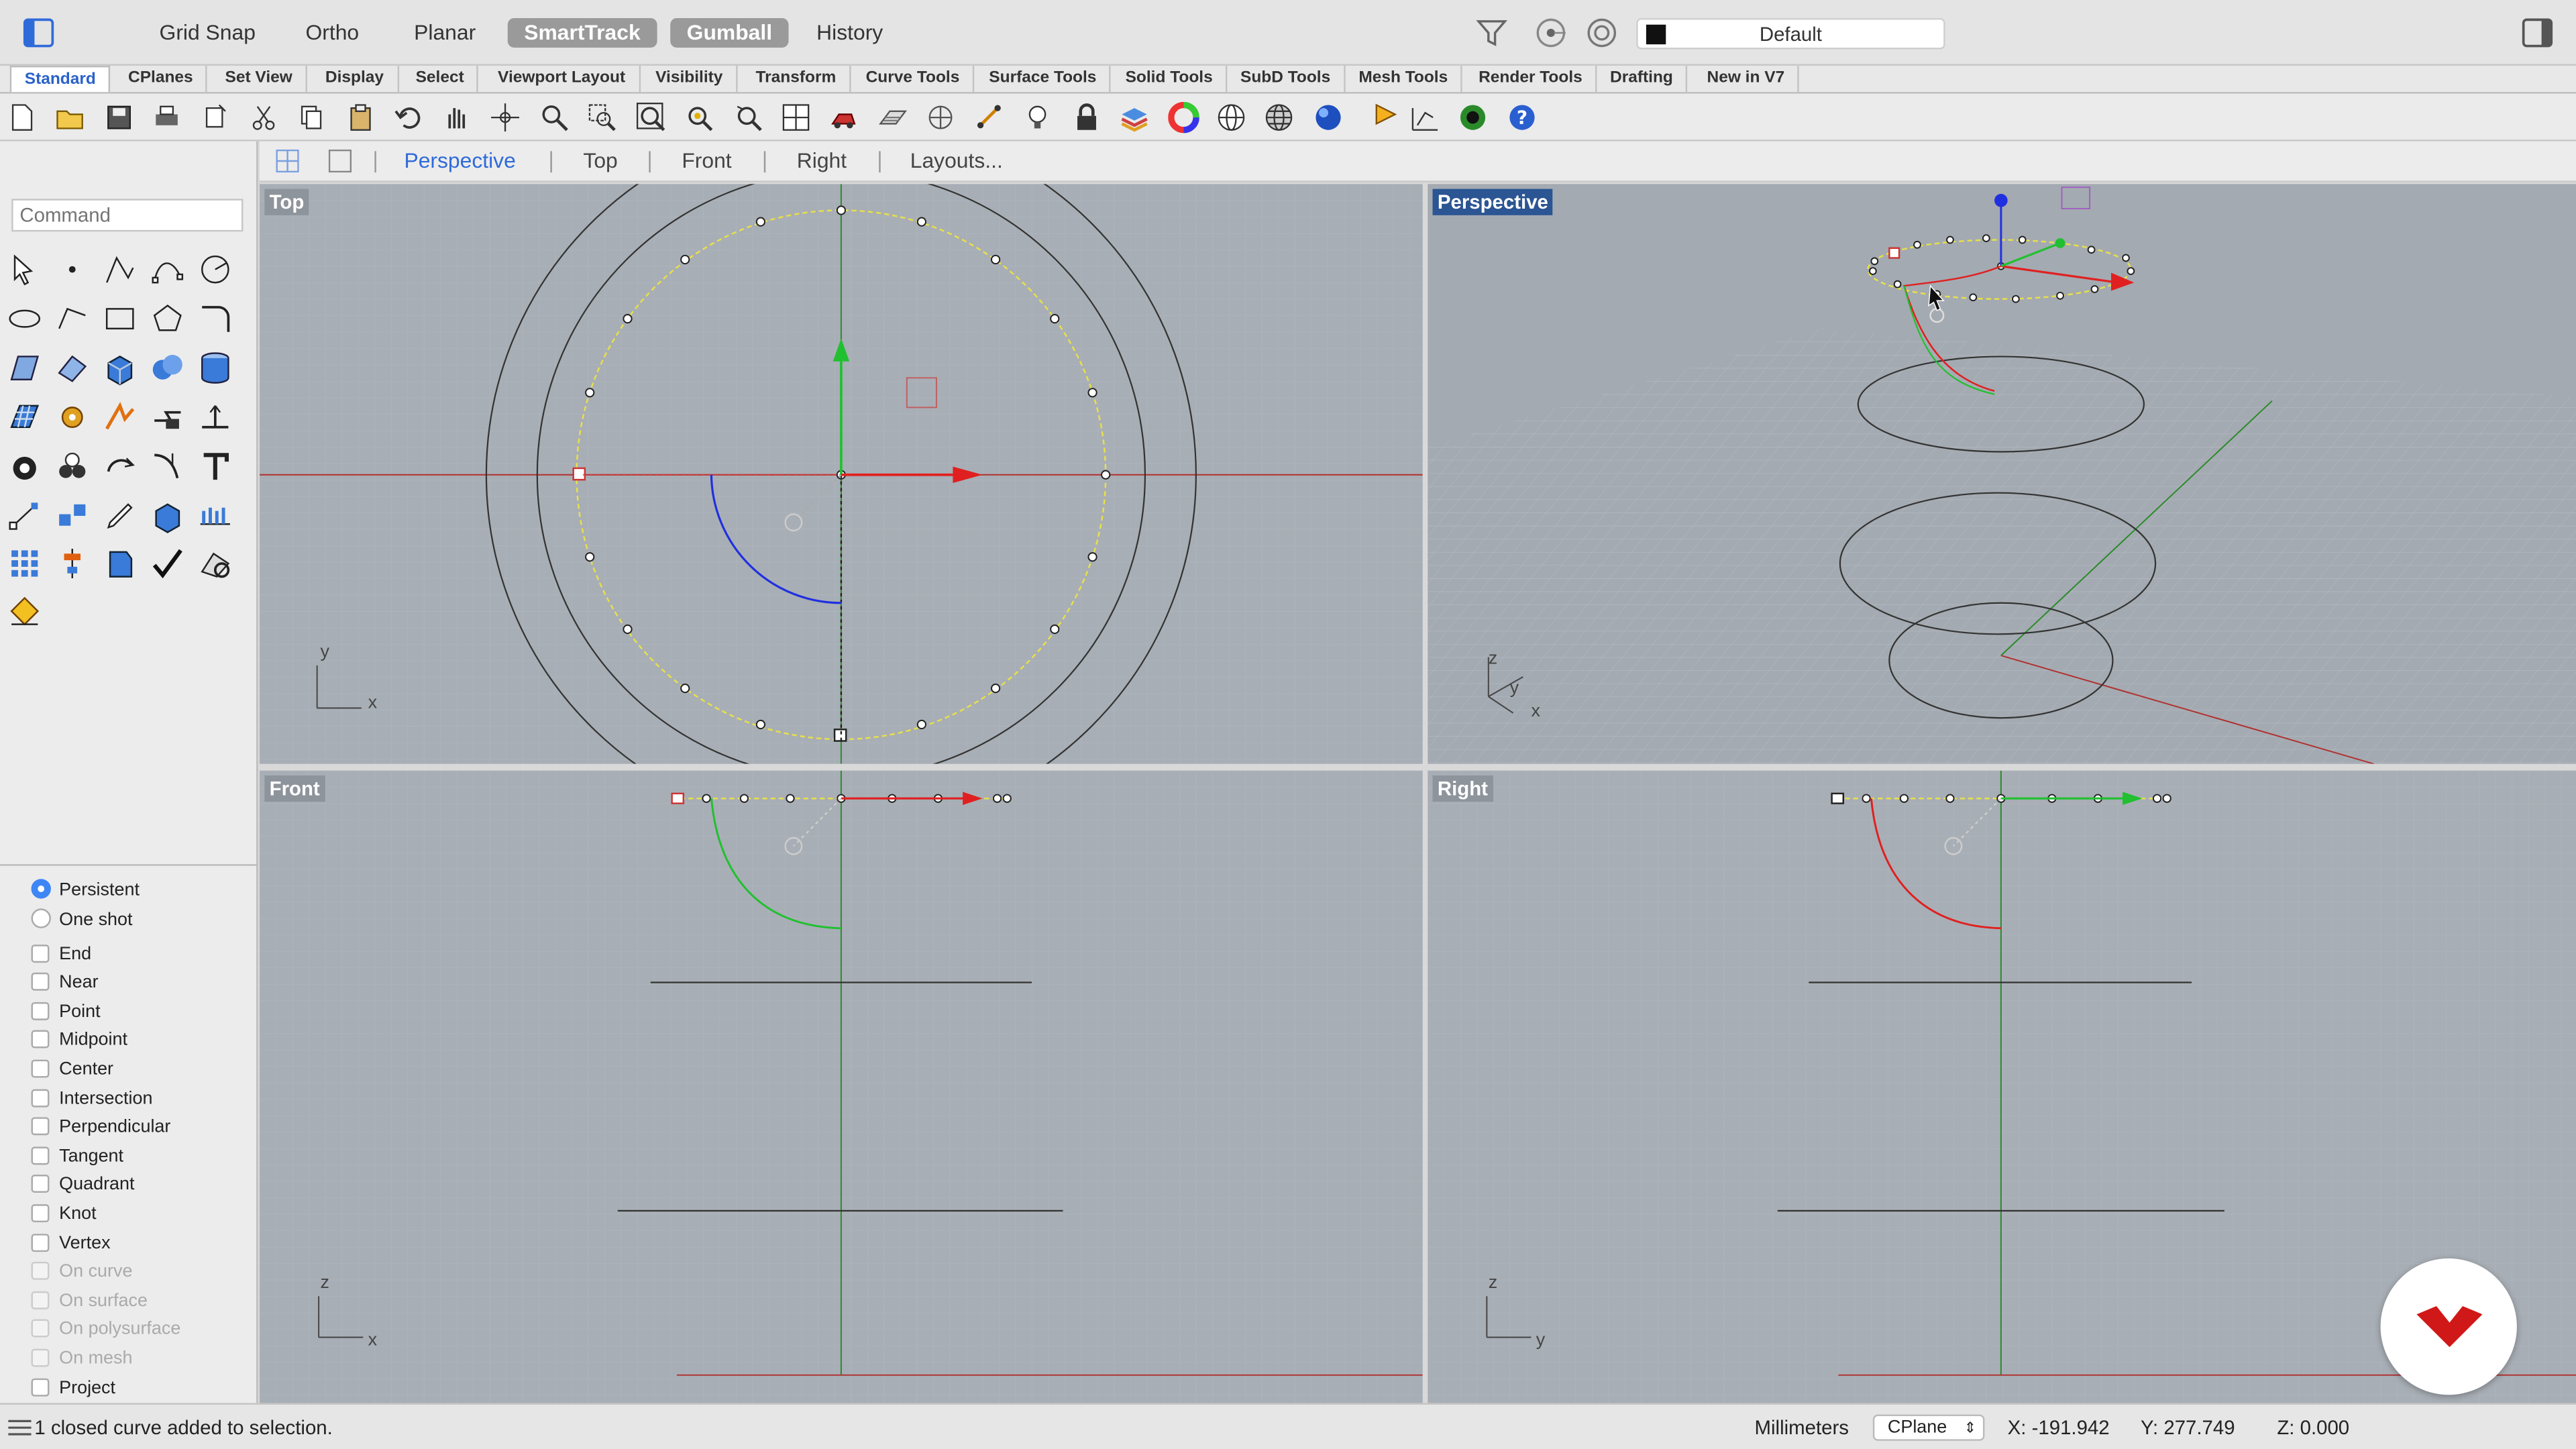  I want to click on snap-knot: Knot, so click(64, 1214).